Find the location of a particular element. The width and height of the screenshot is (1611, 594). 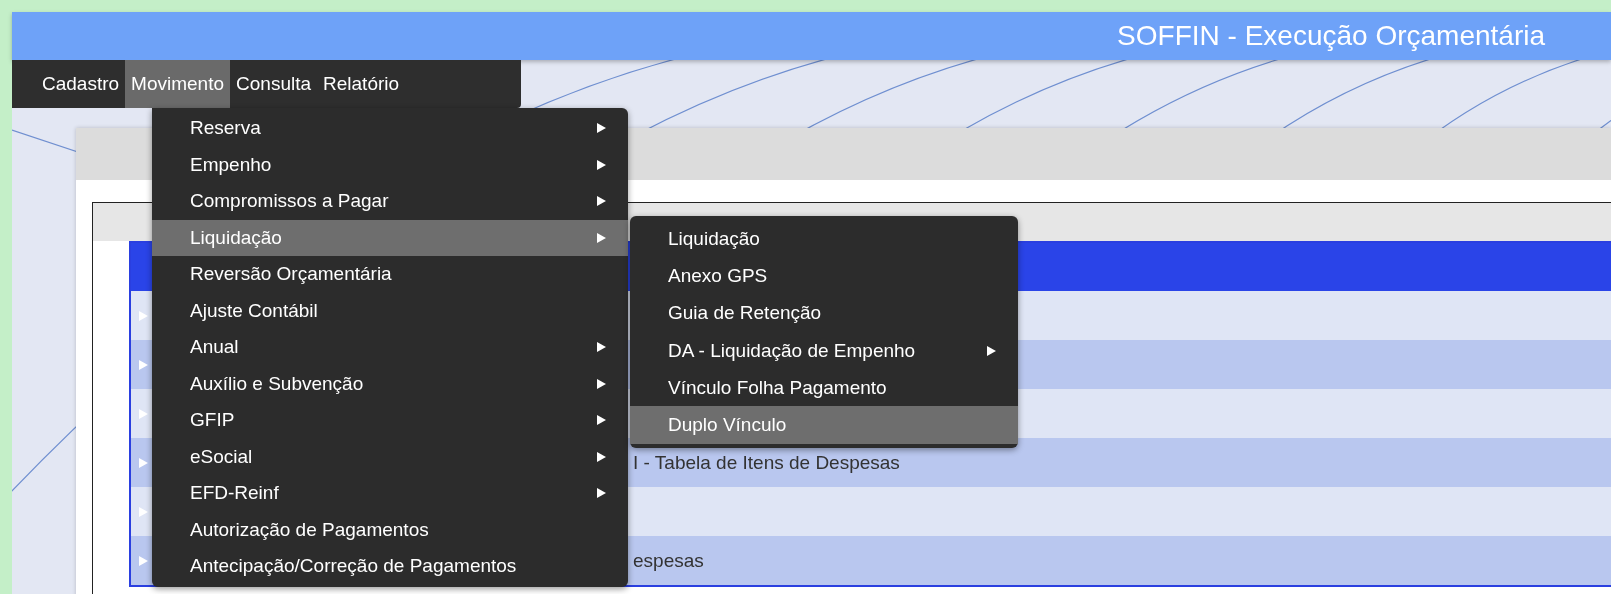

menu-item: Duplo Vínculo is located at coordinates (824, 425).